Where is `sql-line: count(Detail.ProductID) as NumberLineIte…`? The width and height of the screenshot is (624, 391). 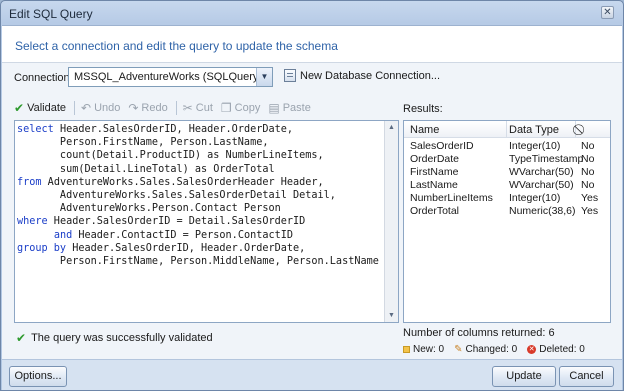
sql-line: count(Detail.ProductID) as NumberLineIte… is located at coordinates (198, 155).